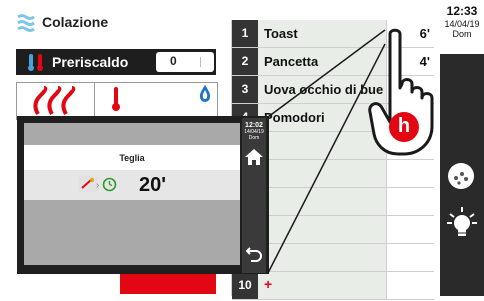  Describe the element at coordinates (410, 94) in the screenshot. I see `hand-pointer-icon` at that location.